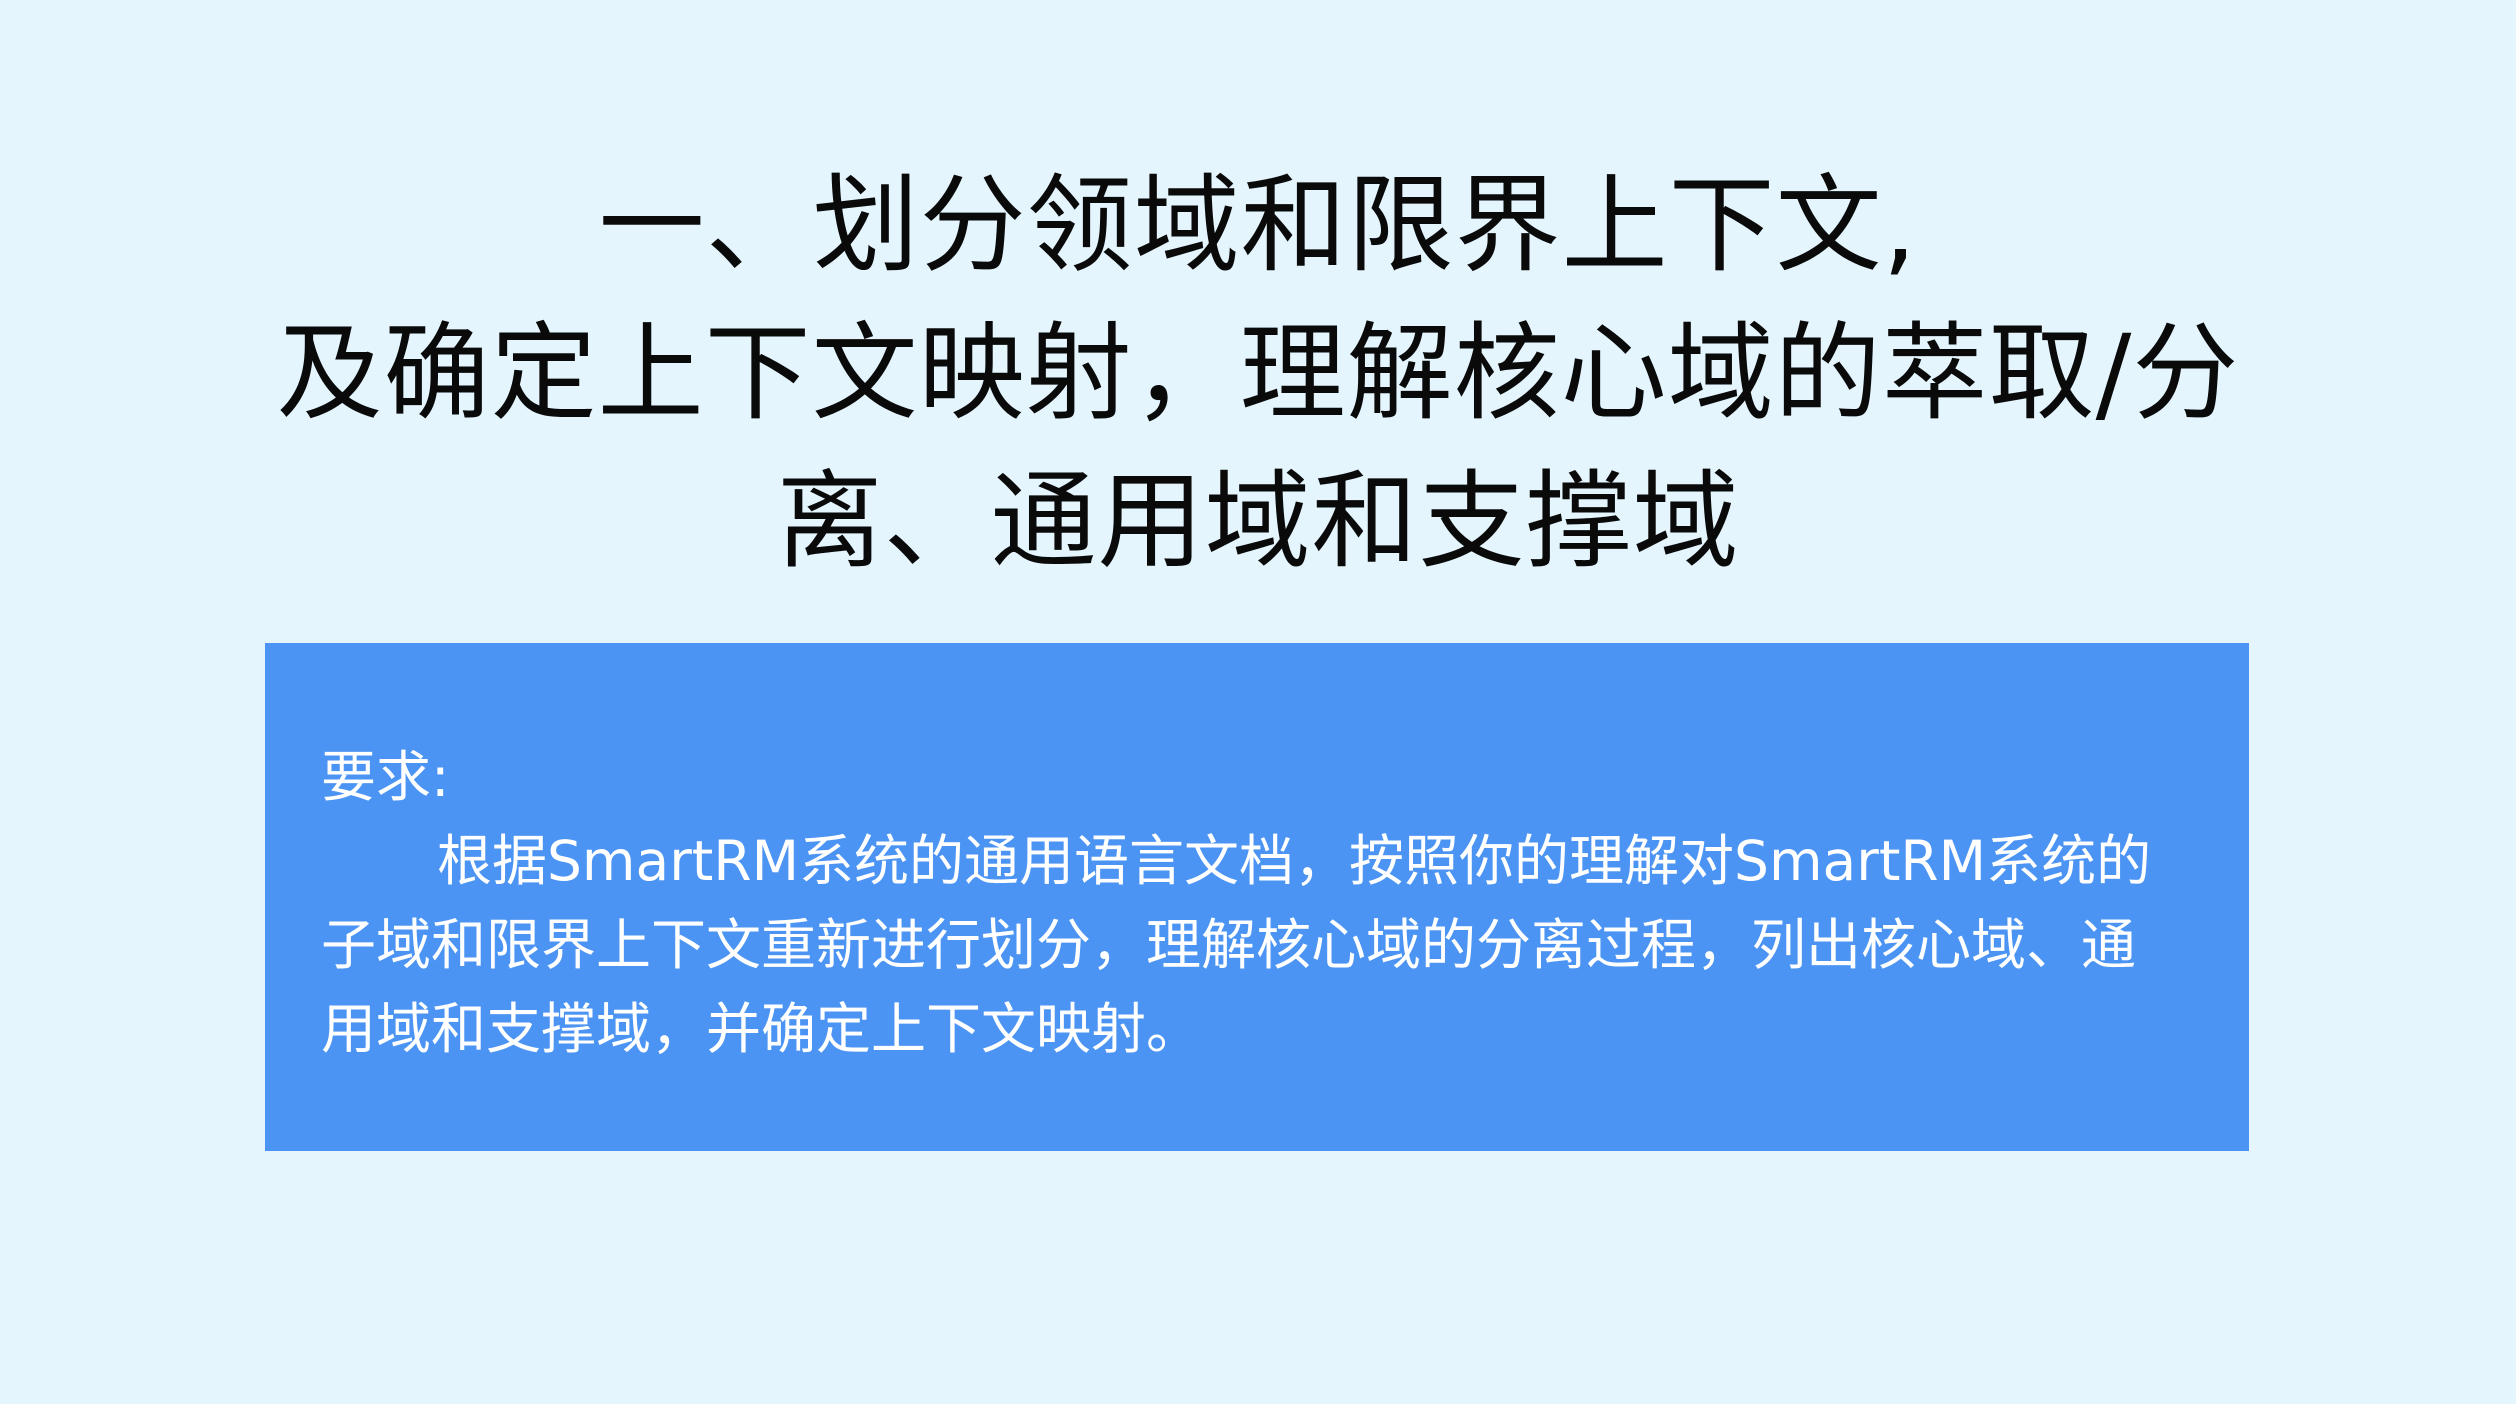 The height and width of the screenshot is (1404, 2516). I want to click on slide-title-line-1: 一、划分领域和限界上下文,, so click(1258, 225).